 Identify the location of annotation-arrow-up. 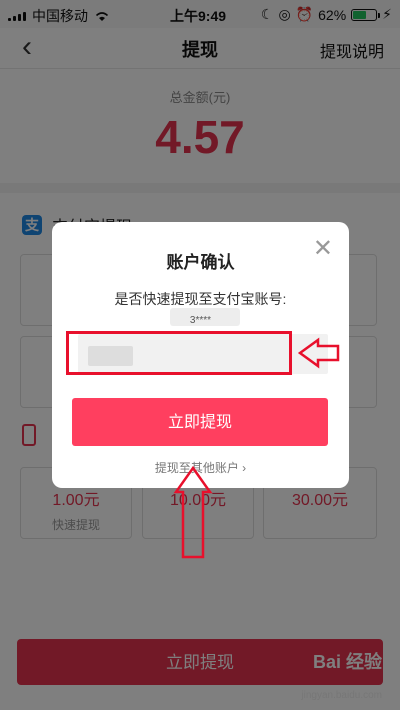
(193, 512).